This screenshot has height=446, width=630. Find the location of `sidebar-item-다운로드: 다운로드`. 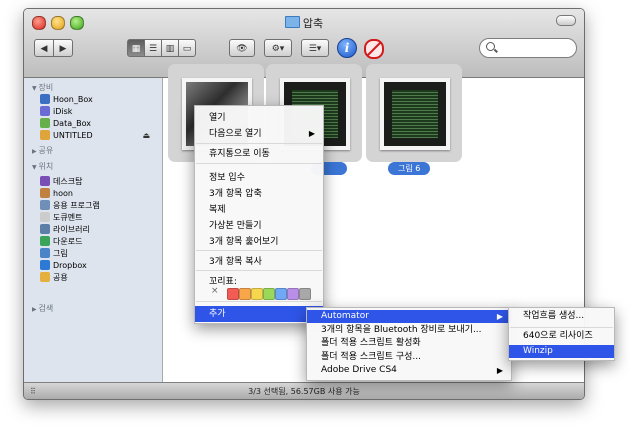

sidebar-item-다운로드: 다운로드 is located at coordinates (61, 242).